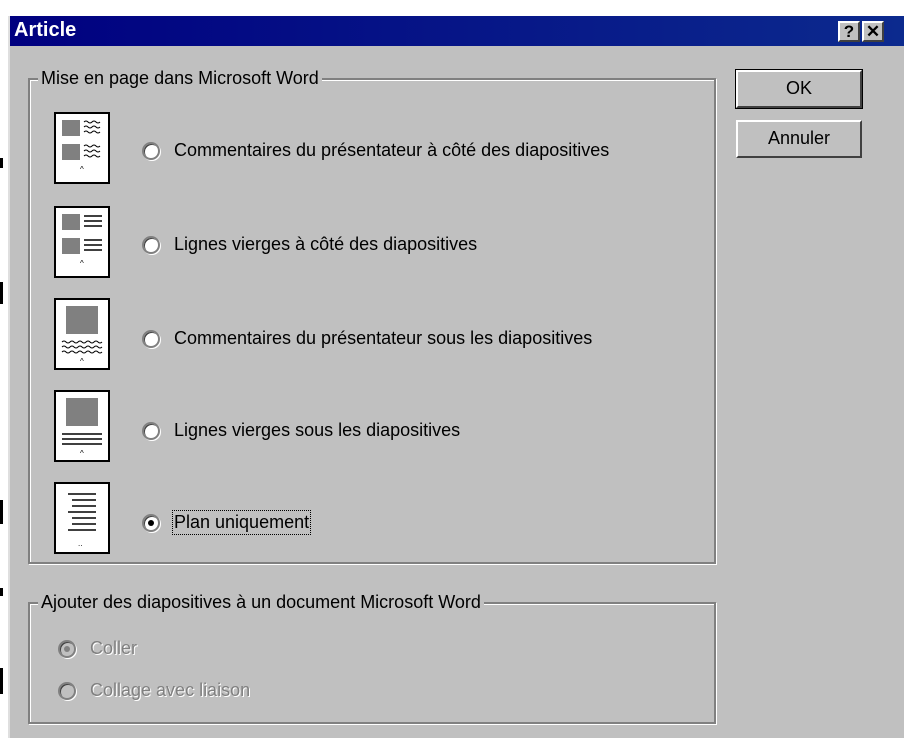 The image size is (904, 738). I want to click on option-label: Lignes vierges à côté des diapositives, so click(326, 244).